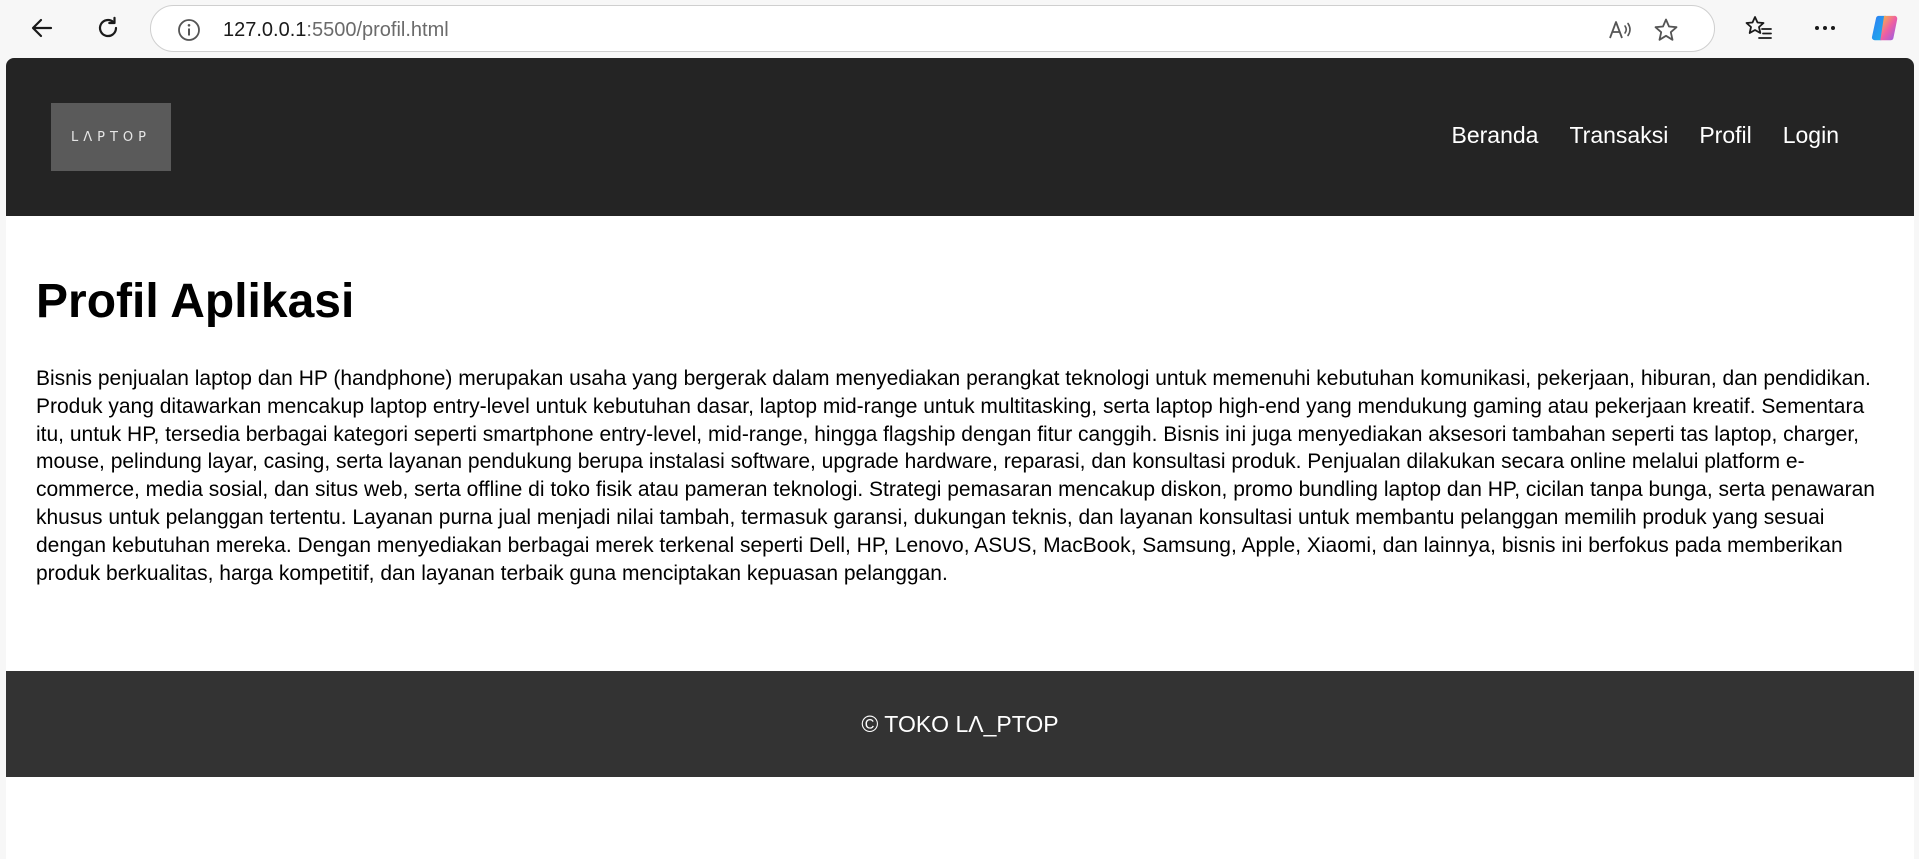  I want to click on site-footer: © TOKO LΛ_PTOP, so click(960, 724).